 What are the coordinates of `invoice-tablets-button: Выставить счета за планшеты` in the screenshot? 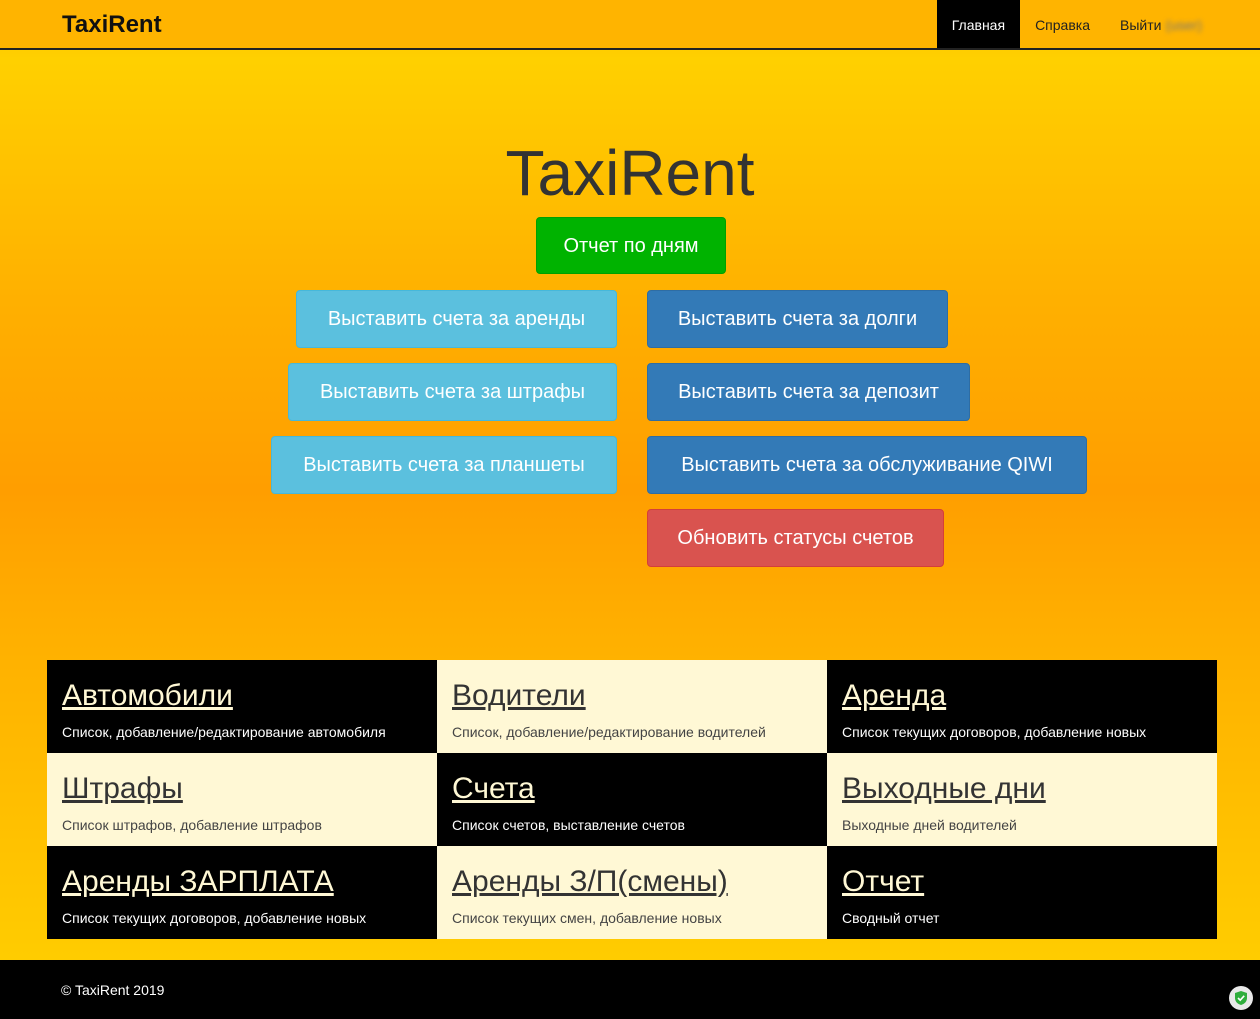 It's located at (444, 465).